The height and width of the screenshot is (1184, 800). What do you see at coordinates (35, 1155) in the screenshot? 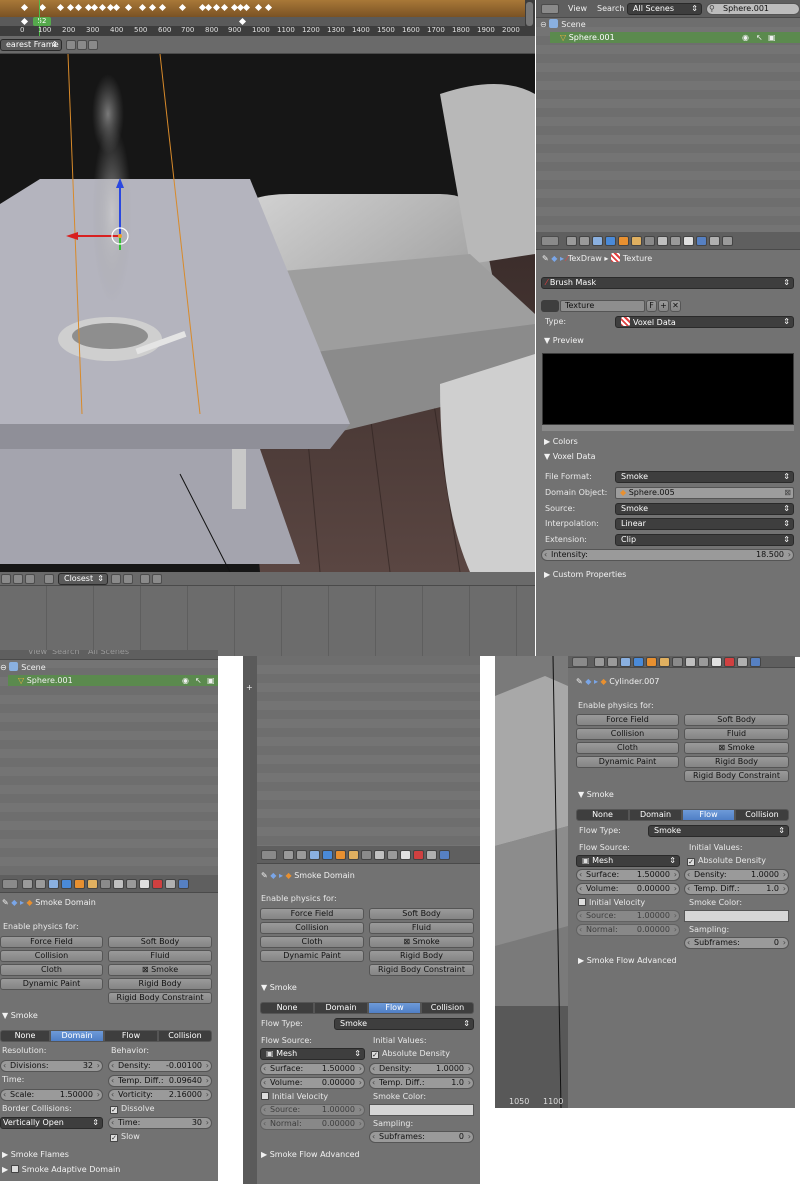
I see `smoke-flames-header: ▶ Smoke Flames` at bounding box center [35, 1155].